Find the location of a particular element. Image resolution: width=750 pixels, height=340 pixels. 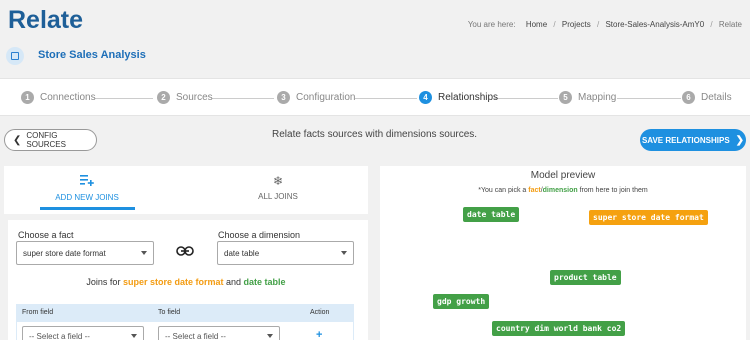

dimension-select-value: date table is located at coordinates (242, 253).